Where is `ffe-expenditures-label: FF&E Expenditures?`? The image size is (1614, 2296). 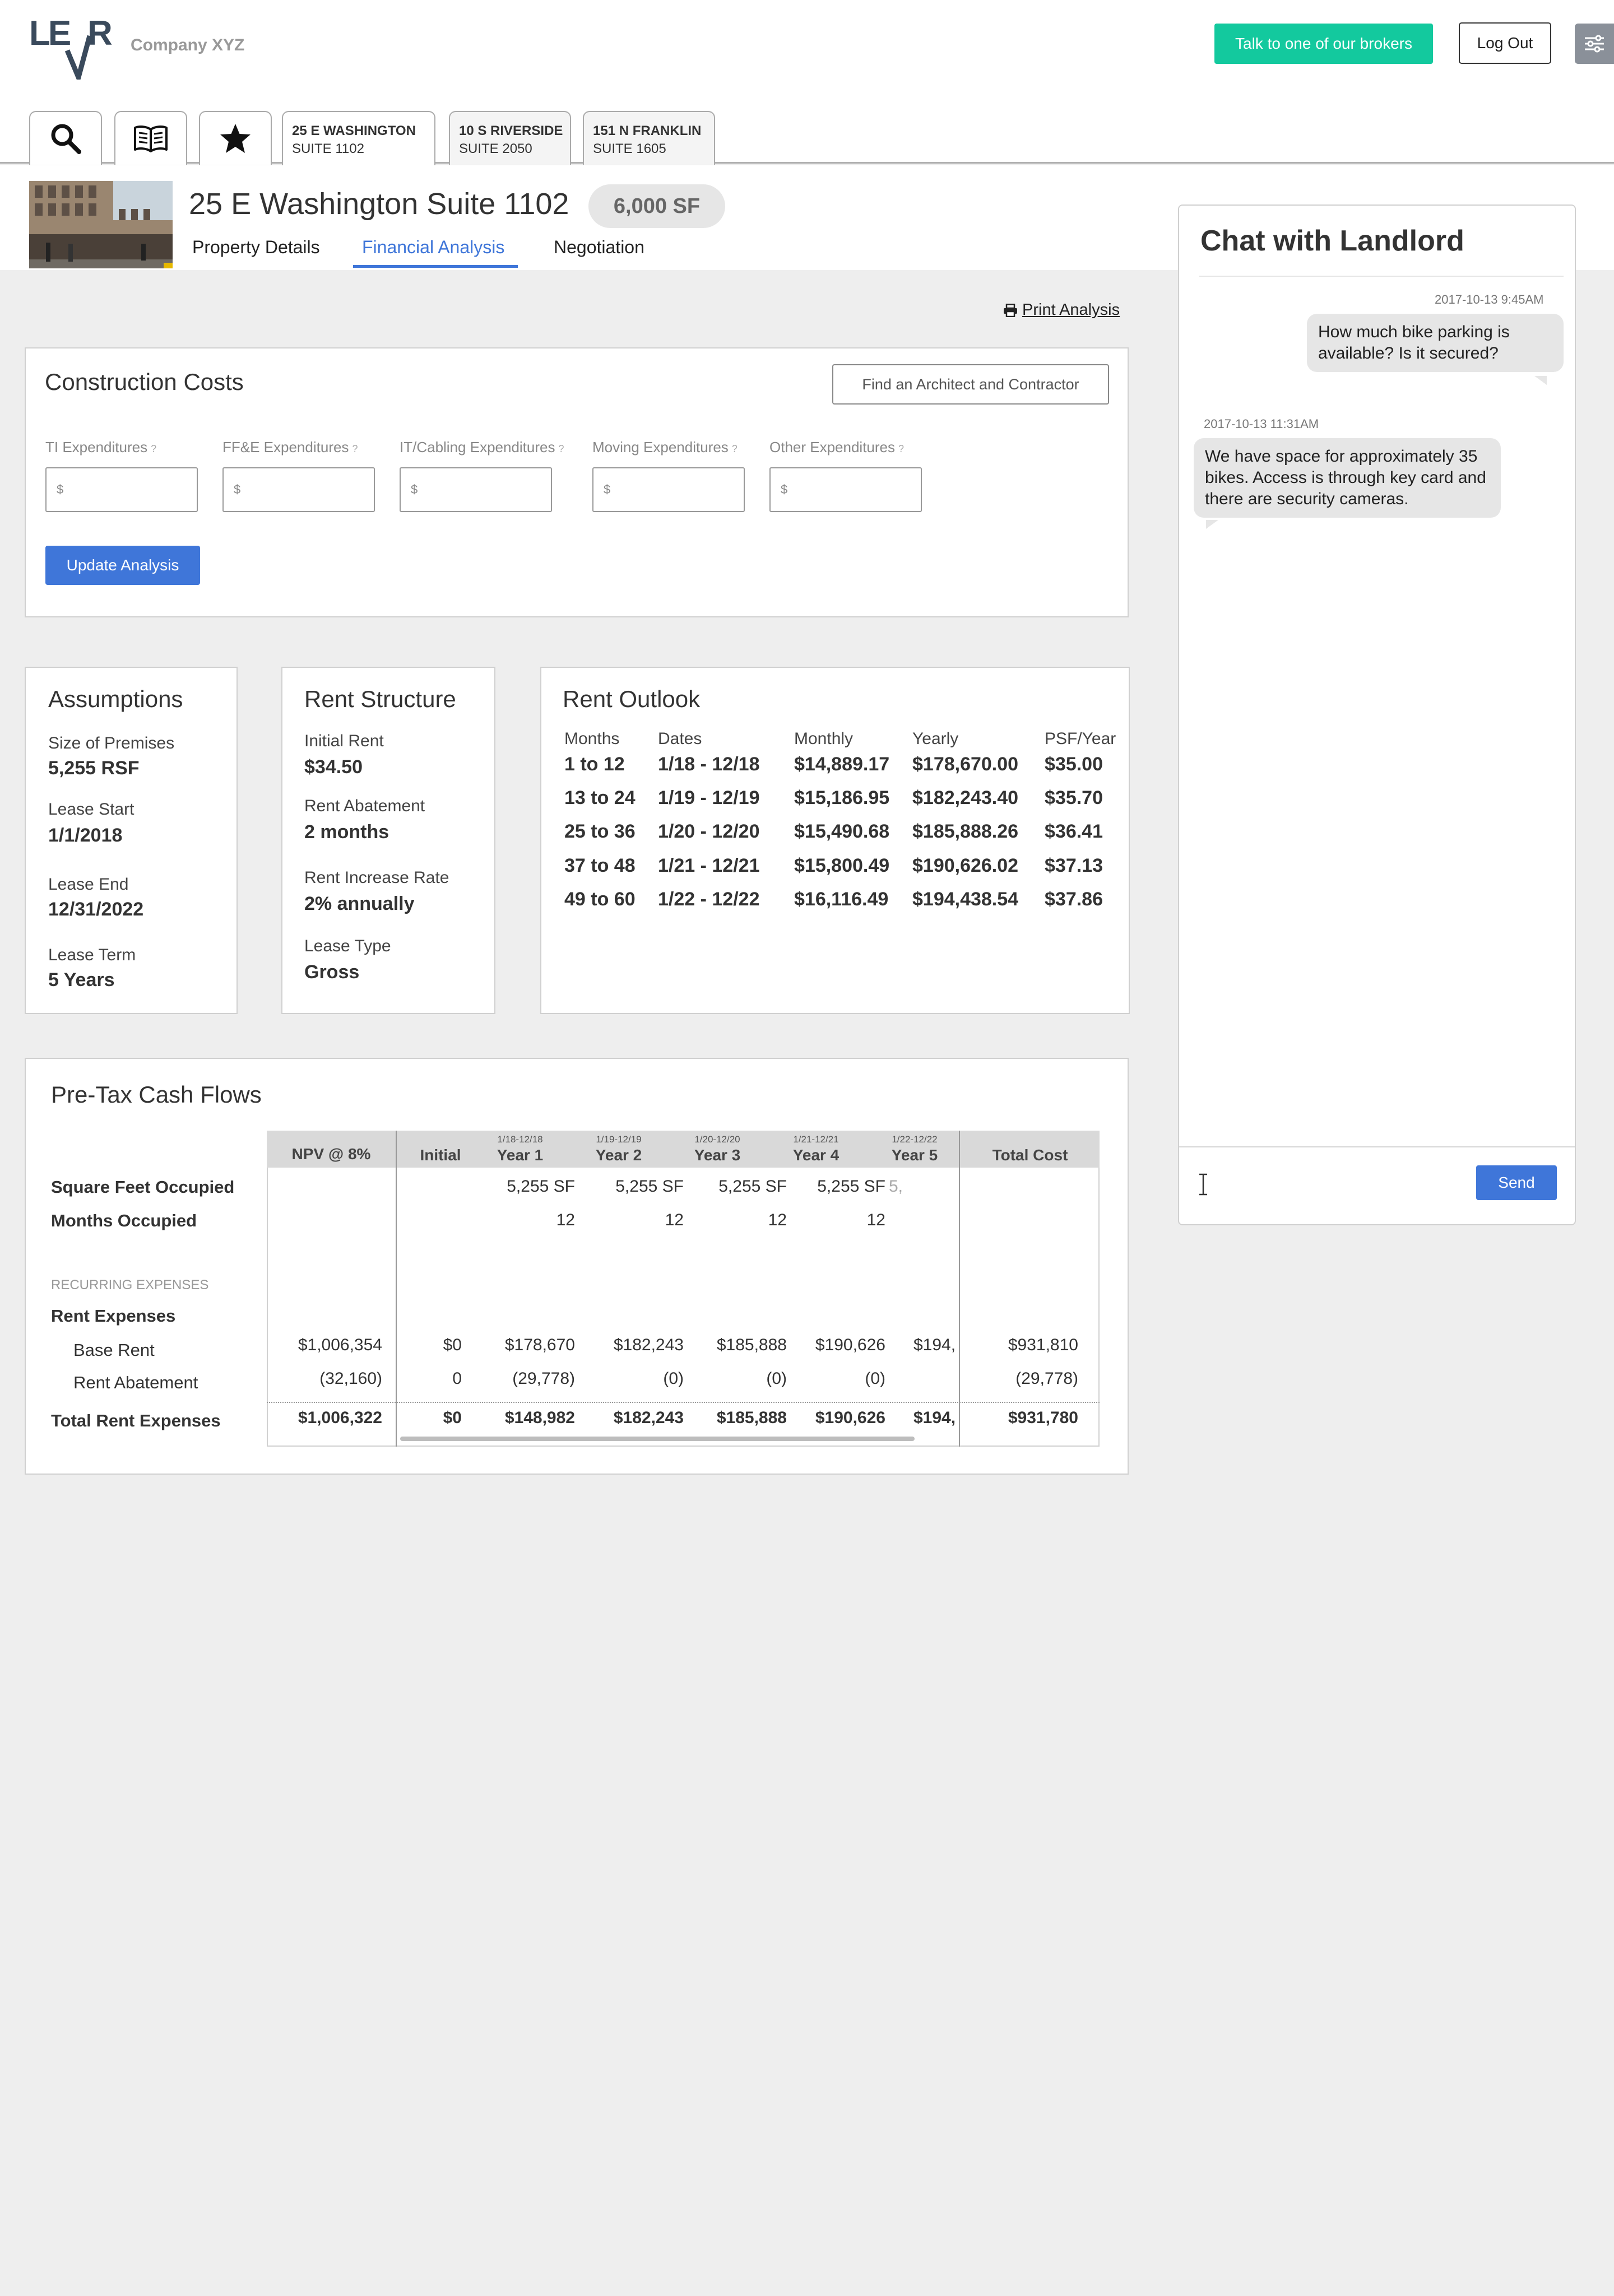 ffe-expenditures-label: FF&E Expenditures? is located at coordinates (290, 447).